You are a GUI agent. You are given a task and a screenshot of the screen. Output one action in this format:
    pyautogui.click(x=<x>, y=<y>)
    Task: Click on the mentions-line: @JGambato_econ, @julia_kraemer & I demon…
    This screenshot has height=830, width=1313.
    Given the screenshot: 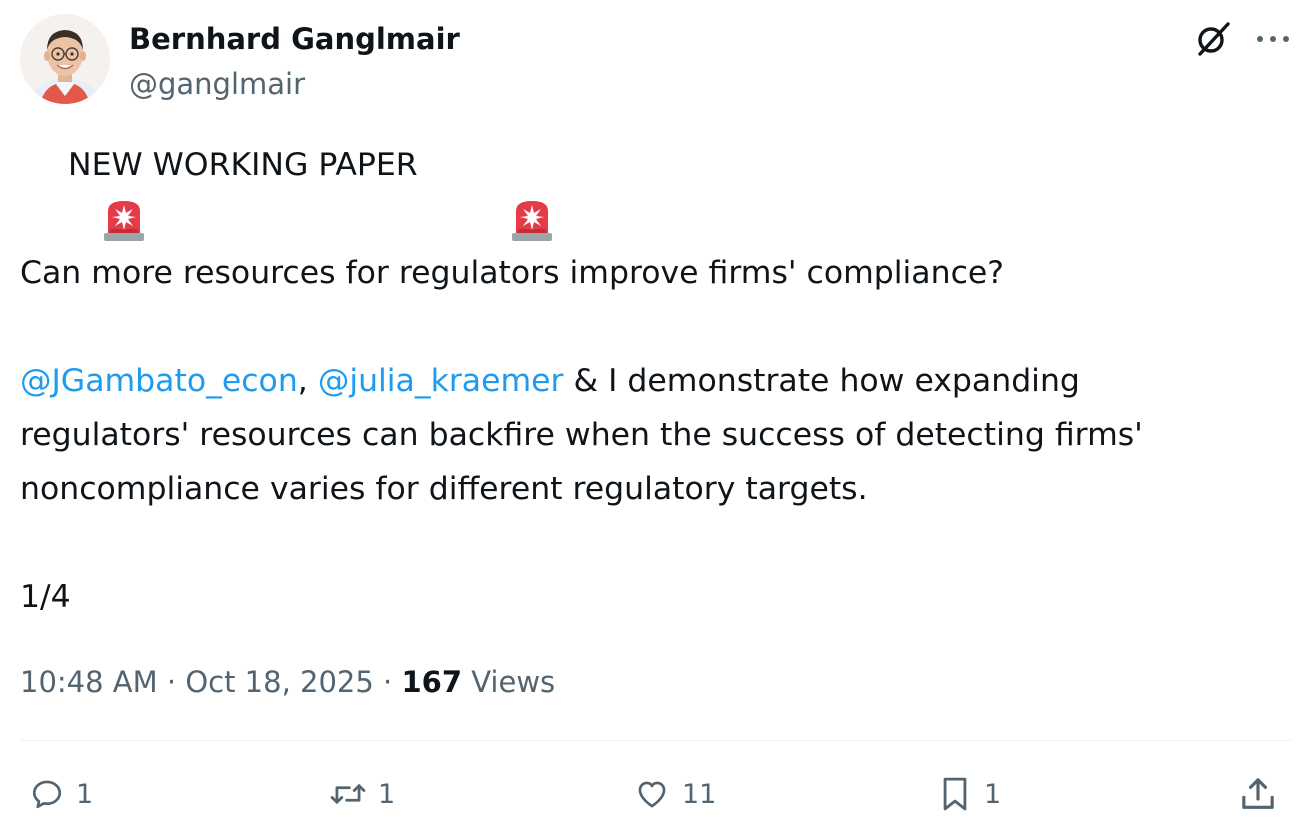 What is the action you would take?
    pyautogui.click(x=657, y=381)
    